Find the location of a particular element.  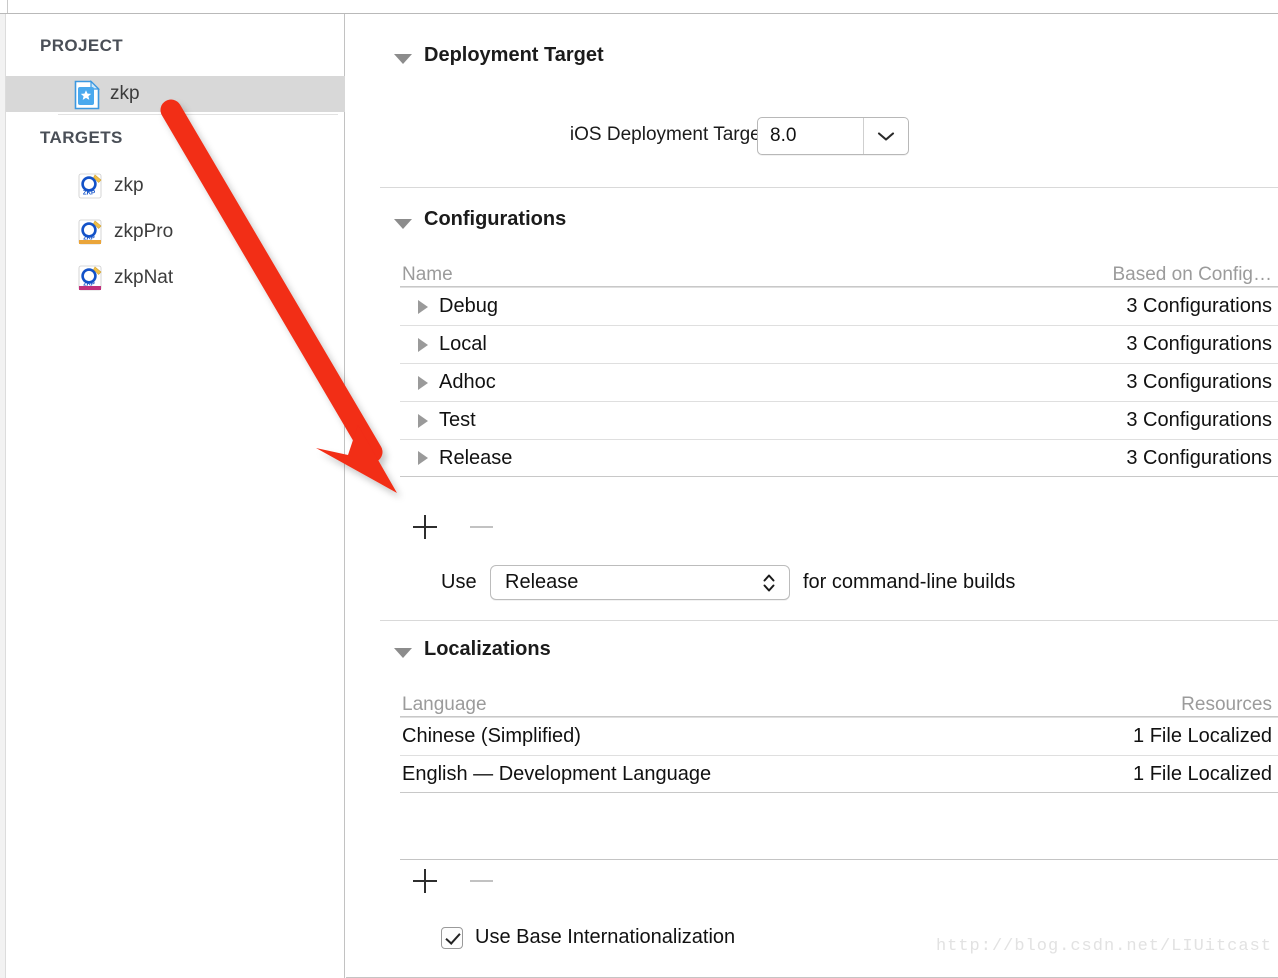

configurations-add-remove-controls is located at coordinates (453, 527).